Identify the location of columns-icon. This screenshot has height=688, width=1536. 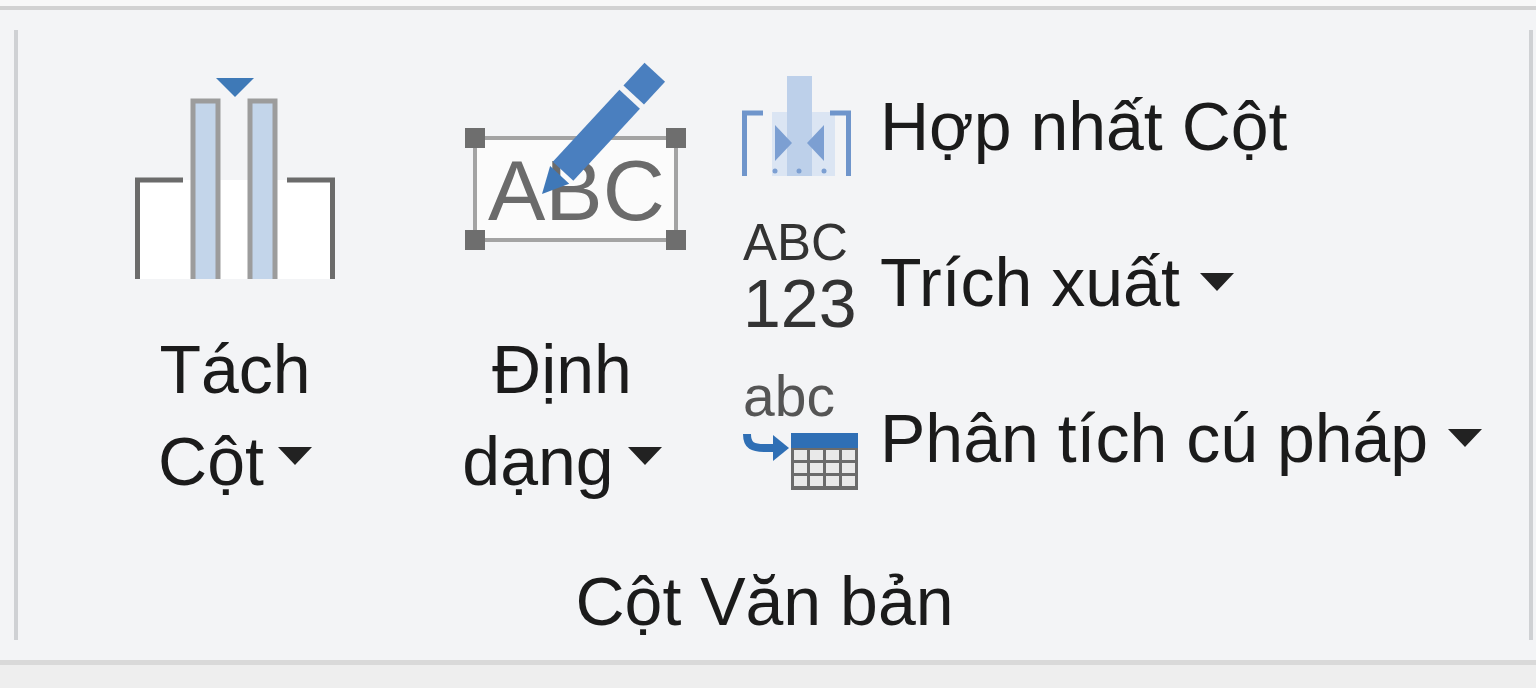
(235, 177).